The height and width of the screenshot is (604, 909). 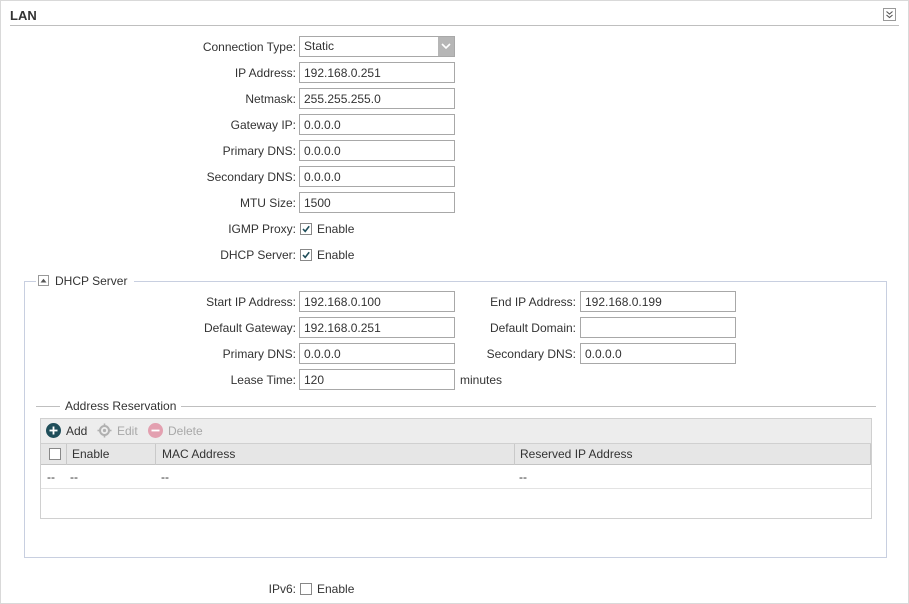 What do you see at coordinates (91, 281) in the screenshot?
I see `dhcp-server-legend-text: DHCP Server` at bounding box center [91, 281].